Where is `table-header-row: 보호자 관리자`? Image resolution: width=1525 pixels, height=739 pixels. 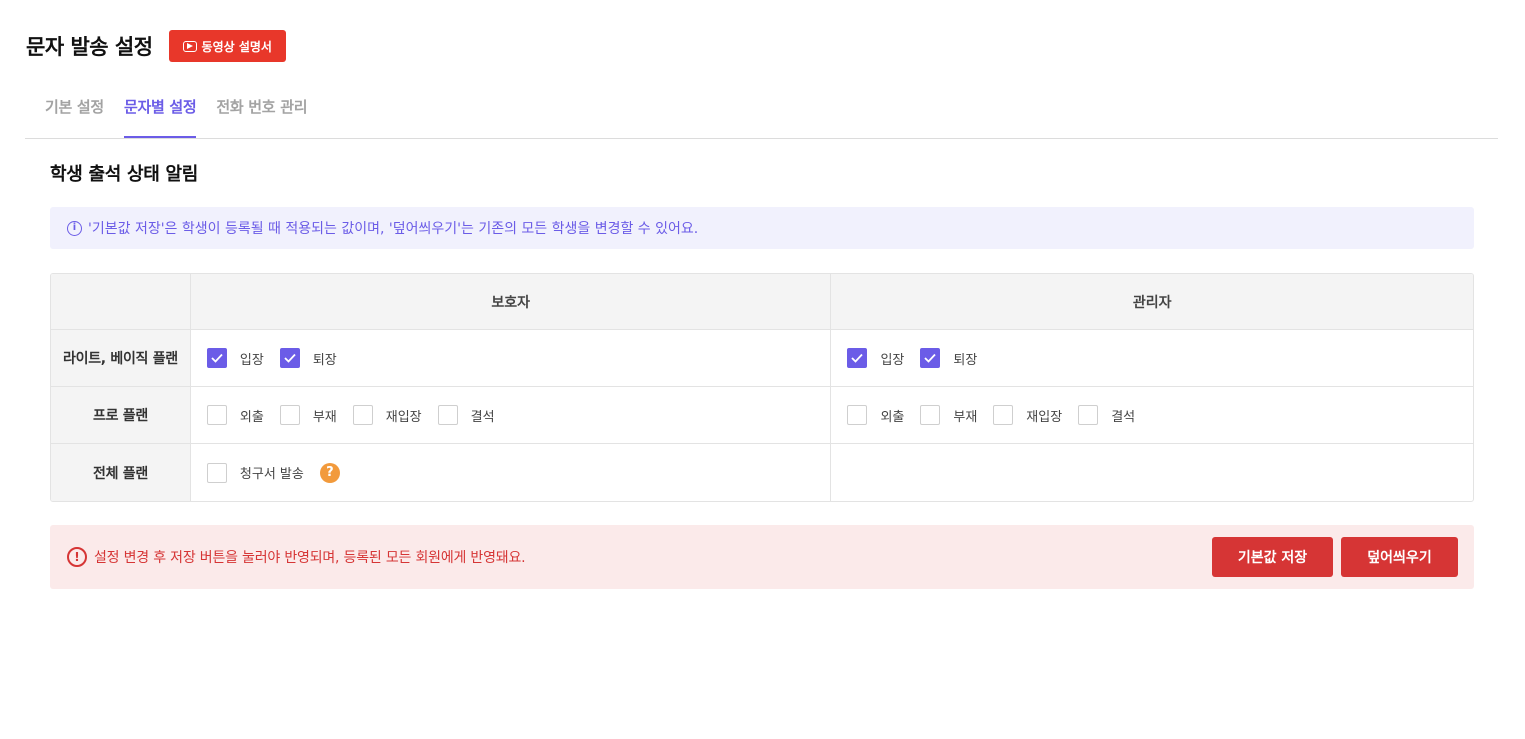
table-header-row: 보호자 관리자 is located at coordinates (762, 302).